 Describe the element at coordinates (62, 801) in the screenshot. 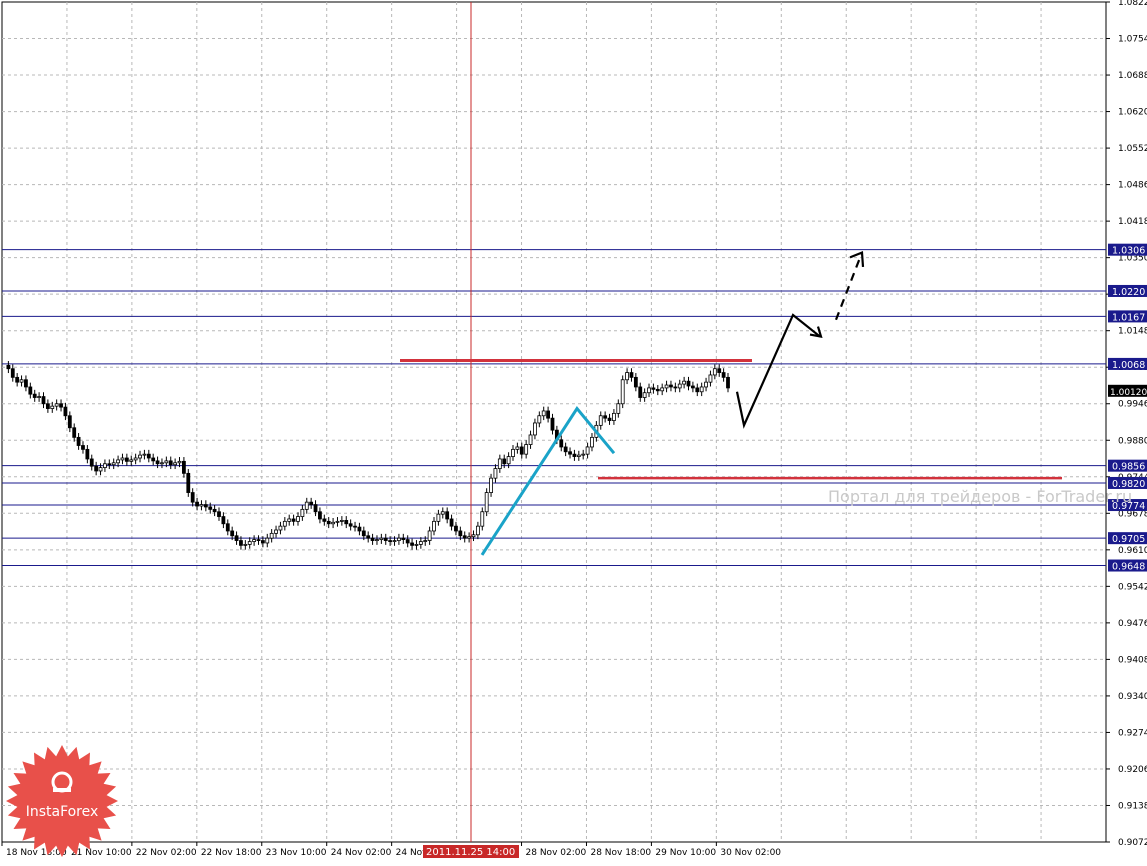

I see `logo-badge-icon` at that location.